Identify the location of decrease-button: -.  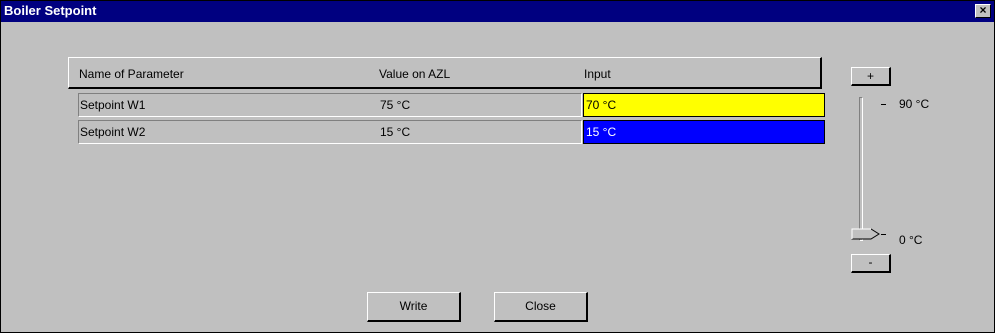
(871, 263).